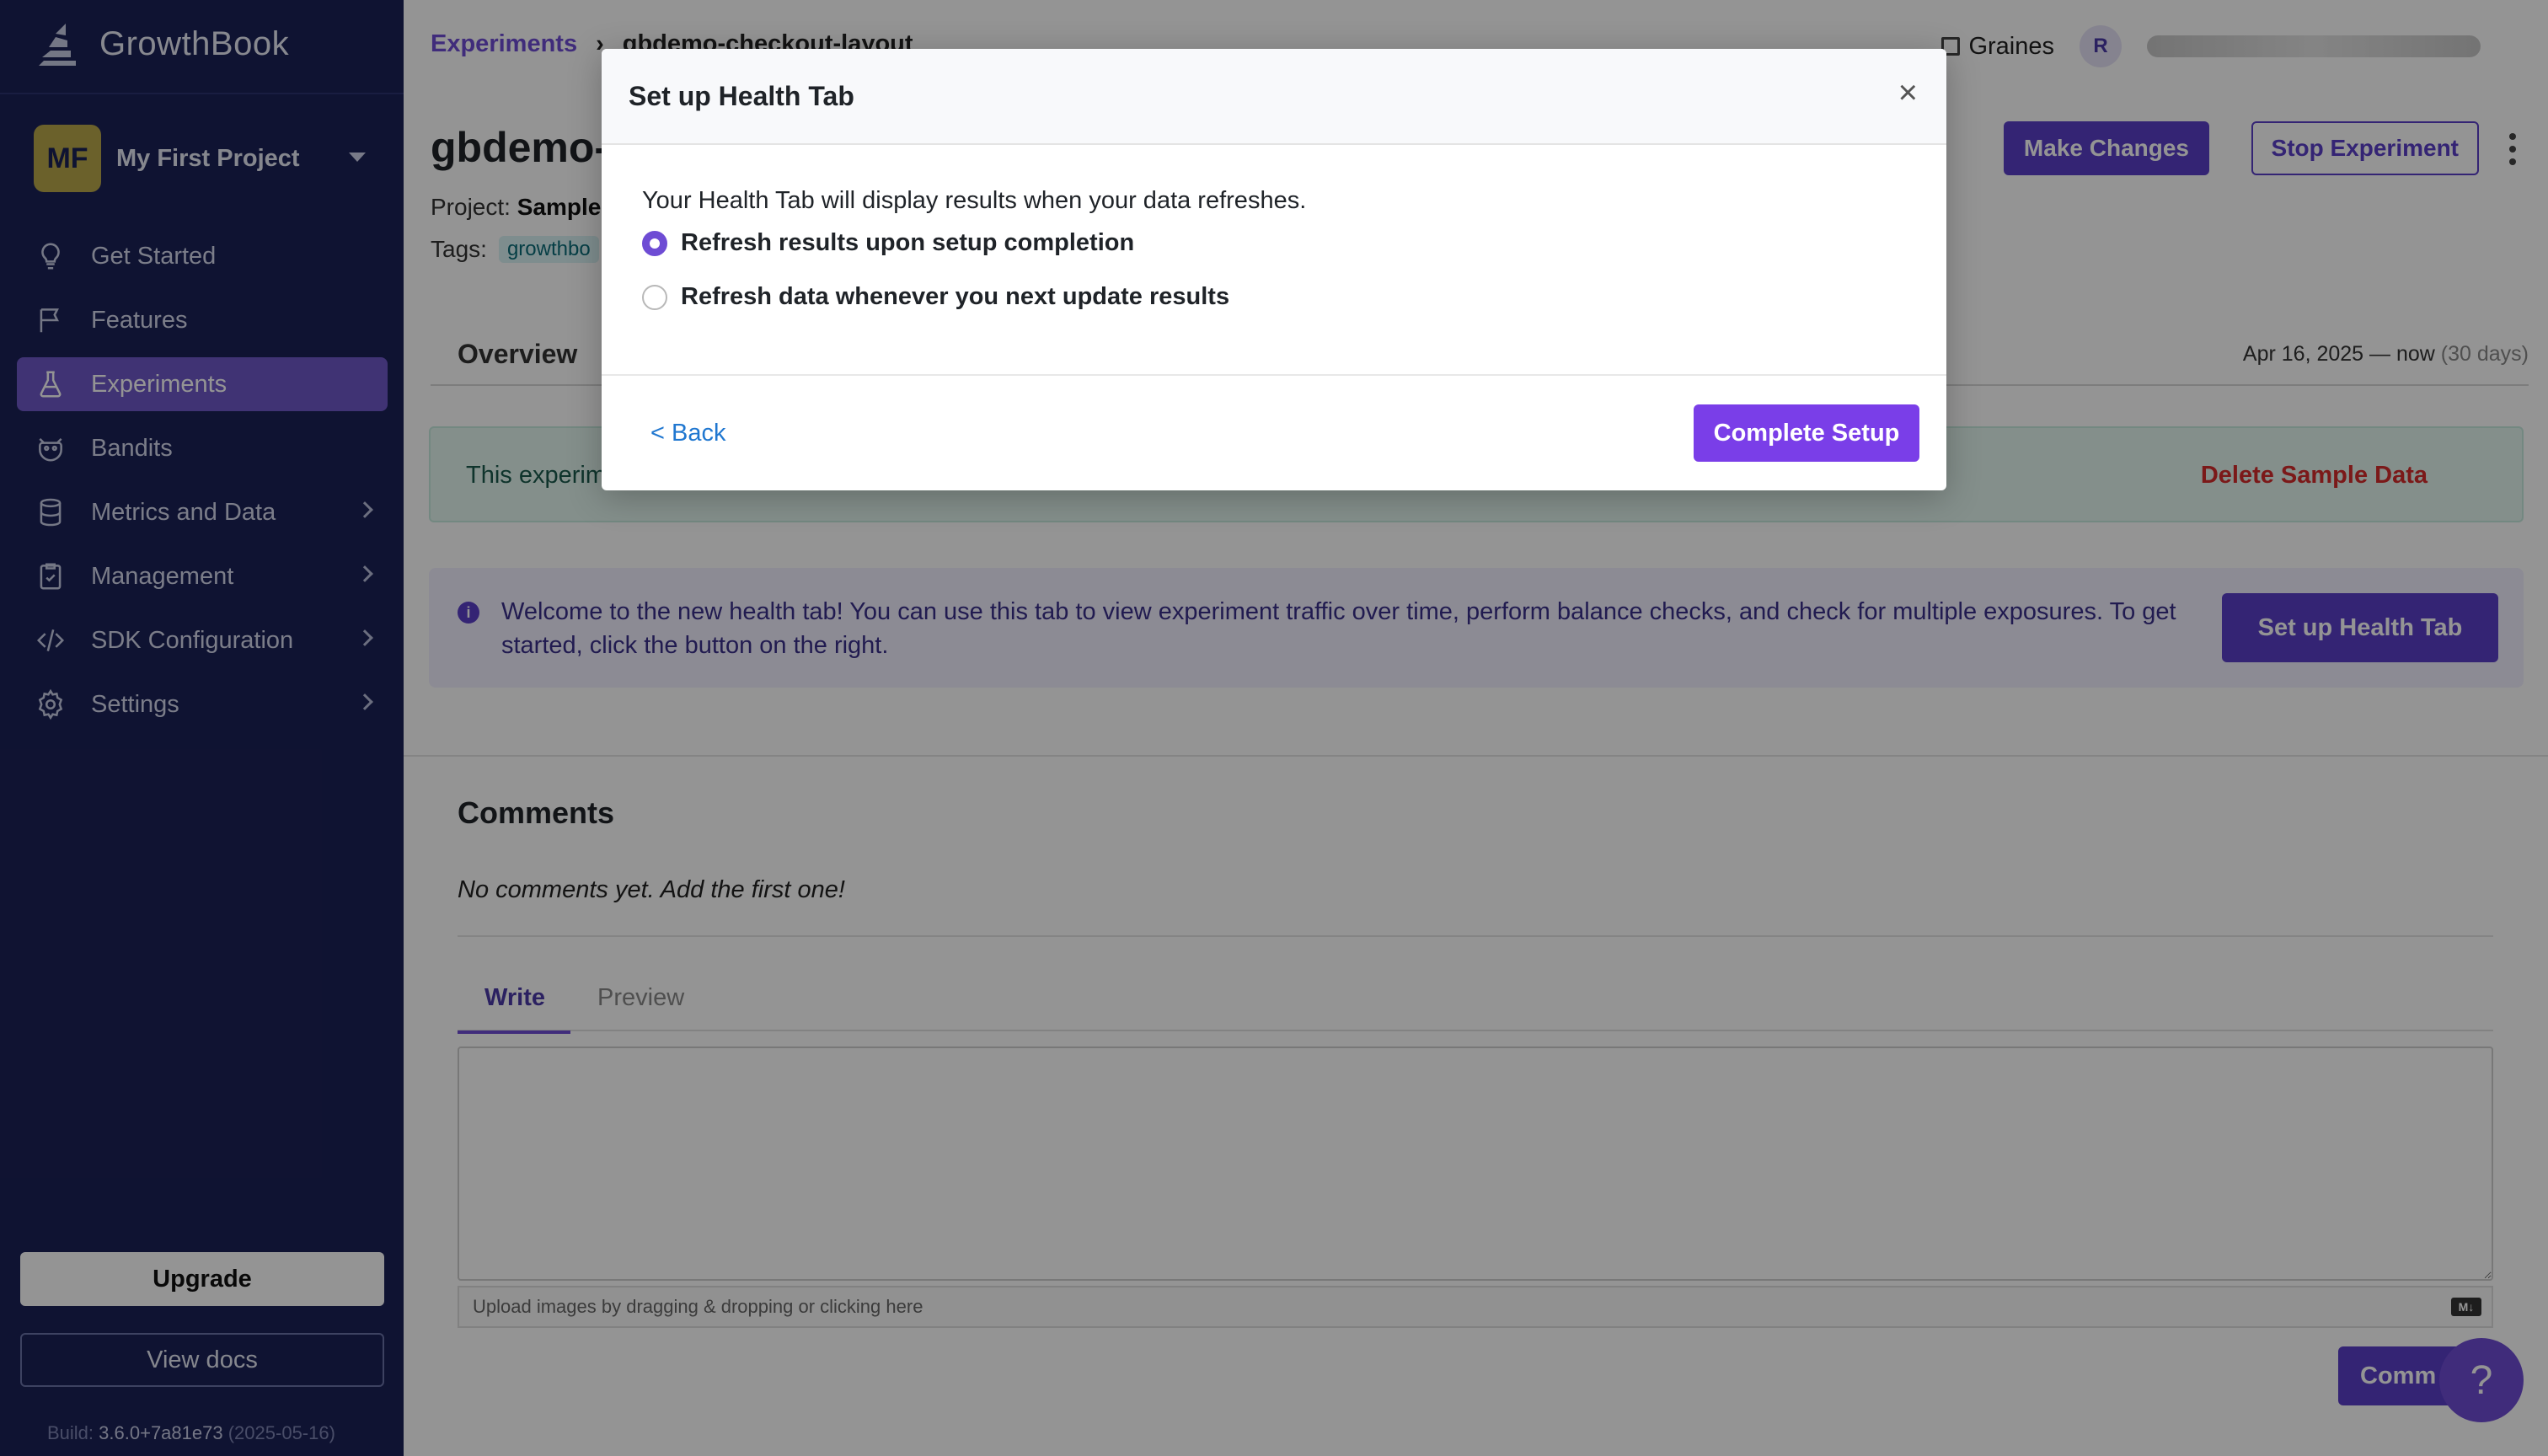 The width and height of the screenshot is (2548, 1456). I want to click on modal-footer-divider, so click(1274, 375).